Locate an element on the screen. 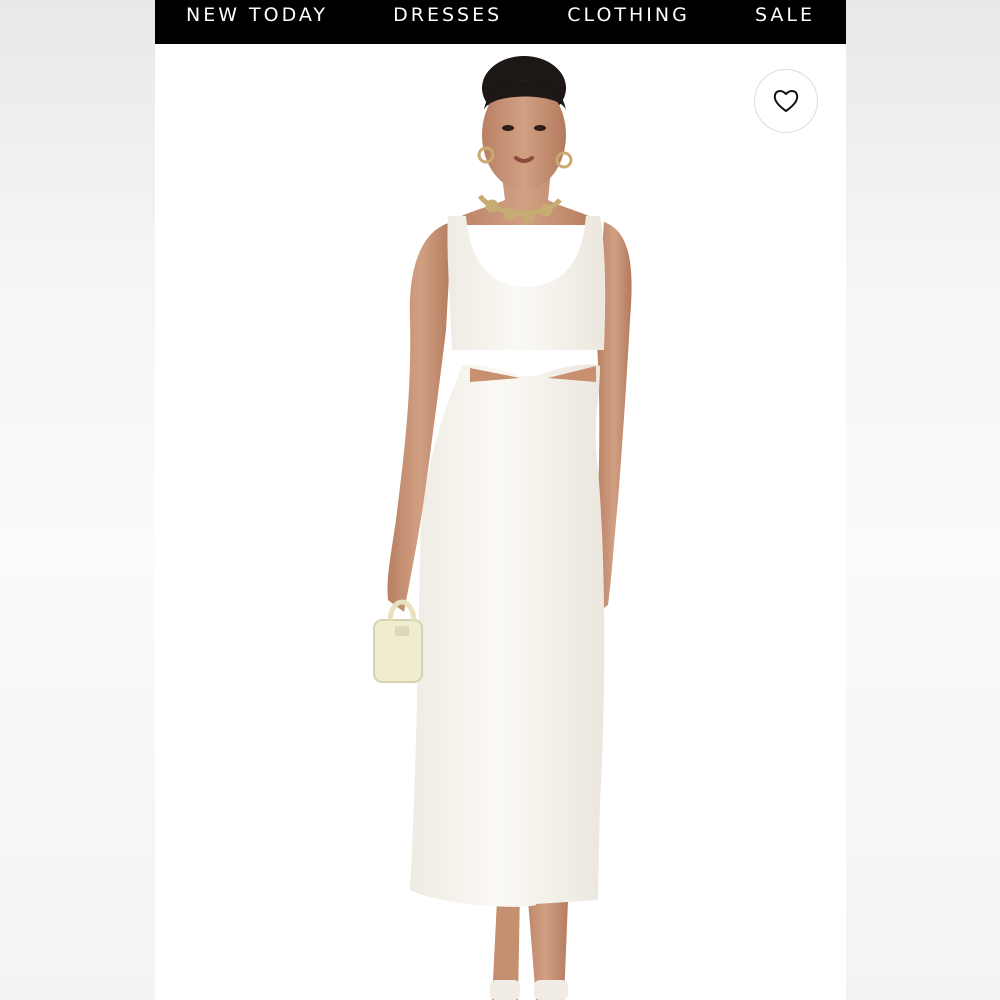  nav-clothing: CLOTHING is located at coordinates (628, 15).